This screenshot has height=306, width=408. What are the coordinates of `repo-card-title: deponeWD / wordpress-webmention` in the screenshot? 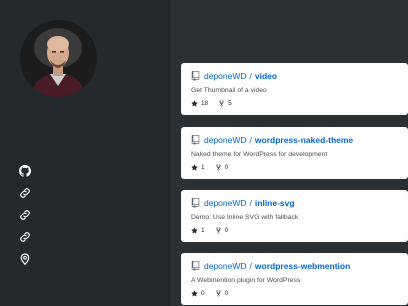 It's located at (294, 266).